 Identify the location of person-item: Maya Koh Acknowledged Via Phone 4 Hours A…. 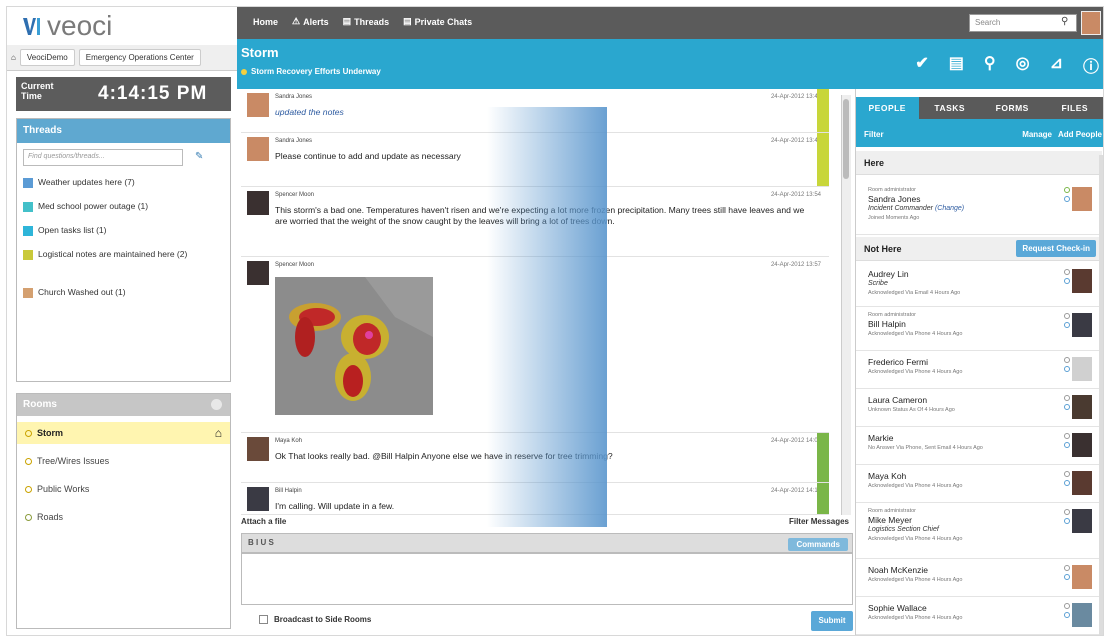
(979, 484).